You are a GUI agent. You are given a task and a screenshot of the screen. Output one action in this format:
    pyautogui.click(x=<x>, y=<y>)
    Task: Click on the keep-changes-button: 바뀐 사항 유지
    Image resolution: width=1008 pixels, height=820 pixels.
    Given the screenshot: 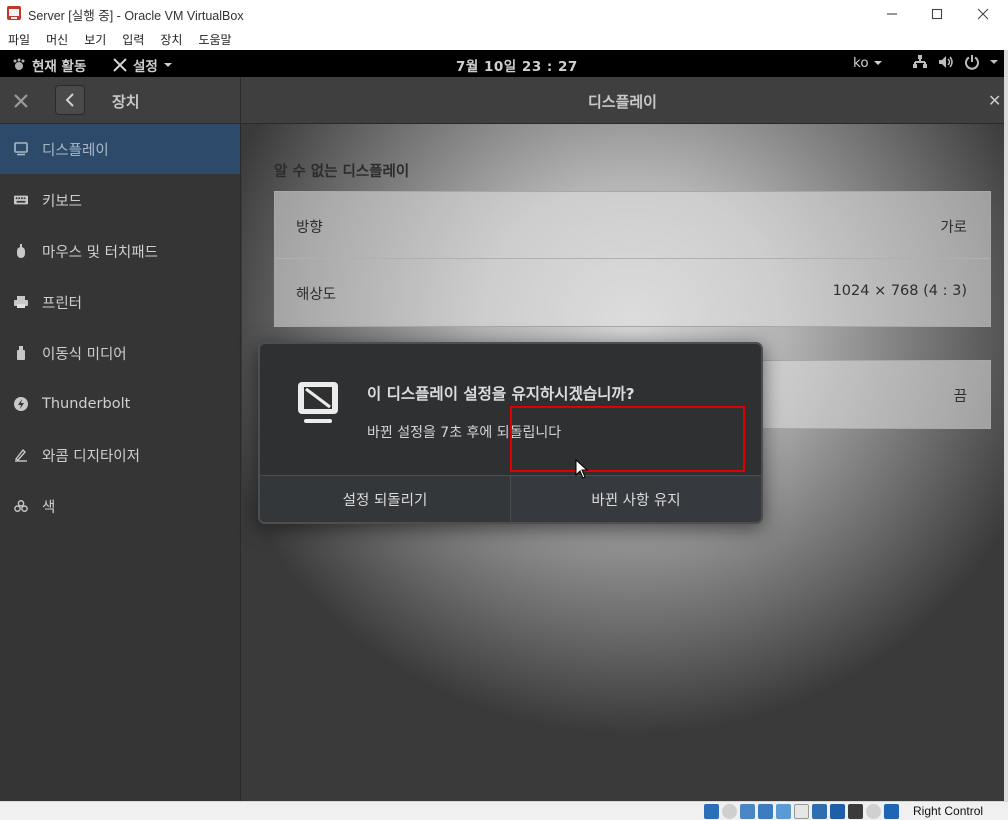 What is the action you would take?
    pyautogui.click(x=636, y=499)
    